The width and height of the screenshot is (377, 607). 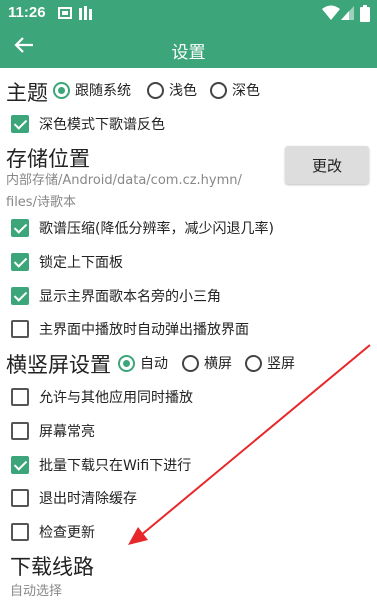 I want to click on app-notification-icon, so click(x=85, y=13).